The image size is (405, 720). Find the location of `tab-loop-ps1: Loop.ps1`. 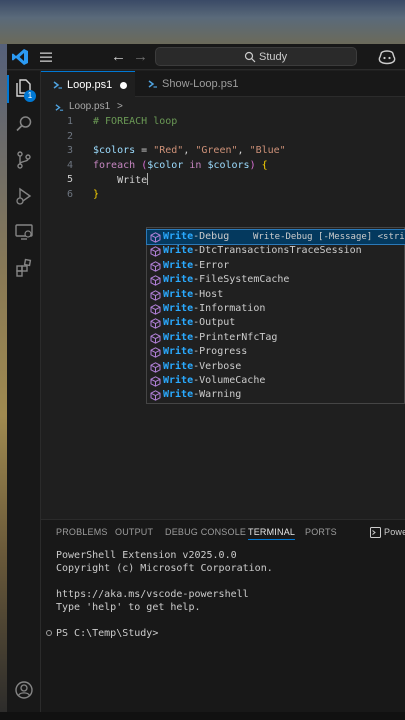

tab-loop-ps1: Loop.ps1 is located at coordinates (88, 84).